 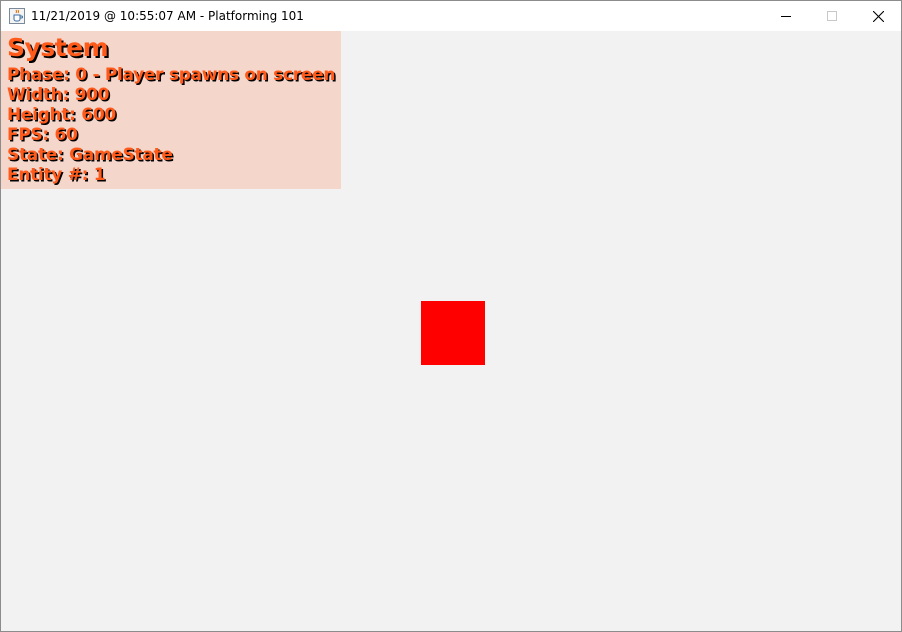 What do you see at coordinates (42, 135) in the screenshot?
I see `debug-fps: FPS: 60` at bounding box center [42, 135].